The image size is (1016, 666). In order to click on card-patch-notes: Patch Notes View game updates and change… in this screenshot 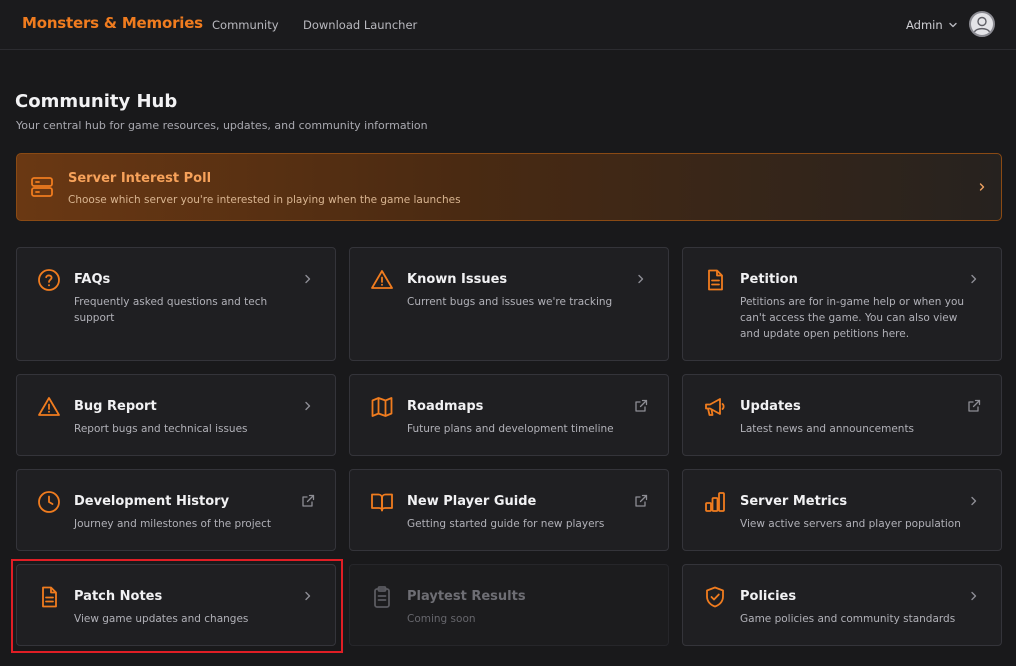, I will do `click(176, 605)`.